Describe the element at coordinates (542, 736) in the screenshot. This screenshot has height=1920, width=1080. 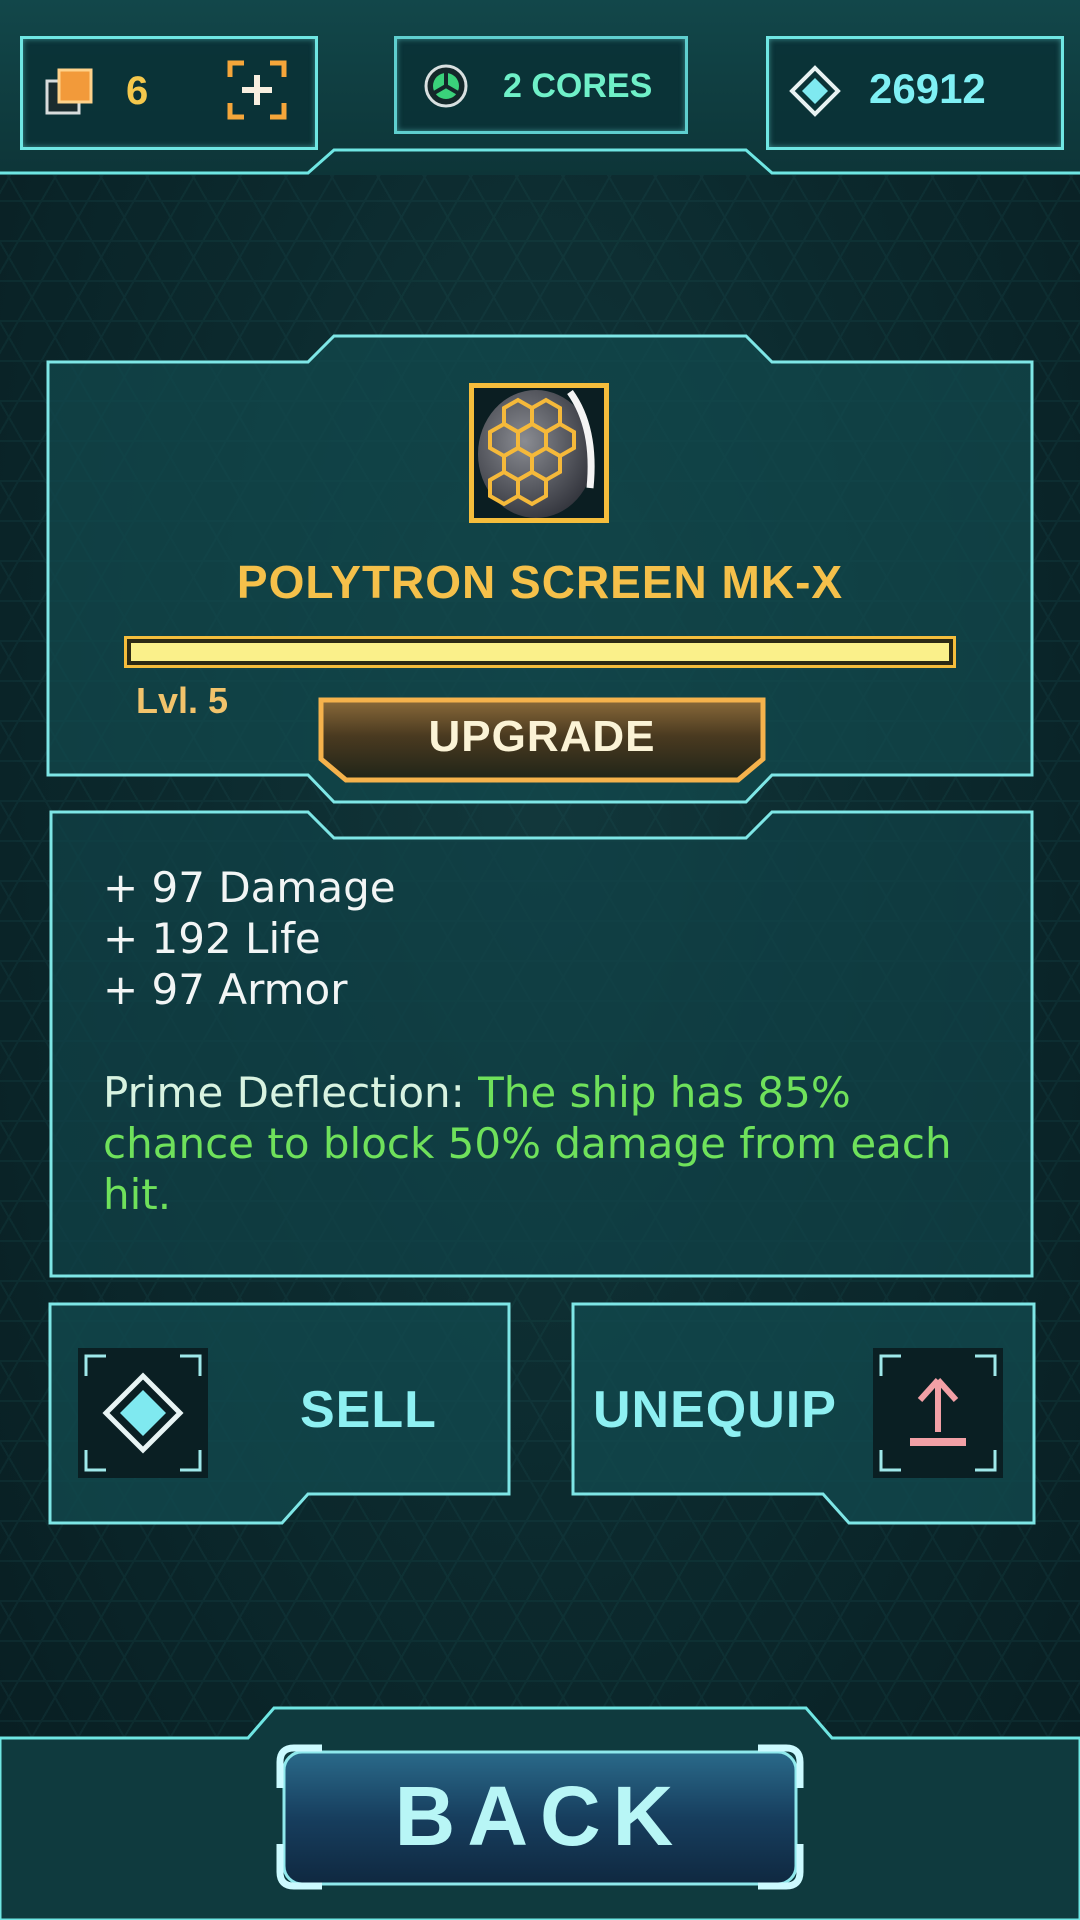
I see `upgrade-label: UPGRADE` at that location.